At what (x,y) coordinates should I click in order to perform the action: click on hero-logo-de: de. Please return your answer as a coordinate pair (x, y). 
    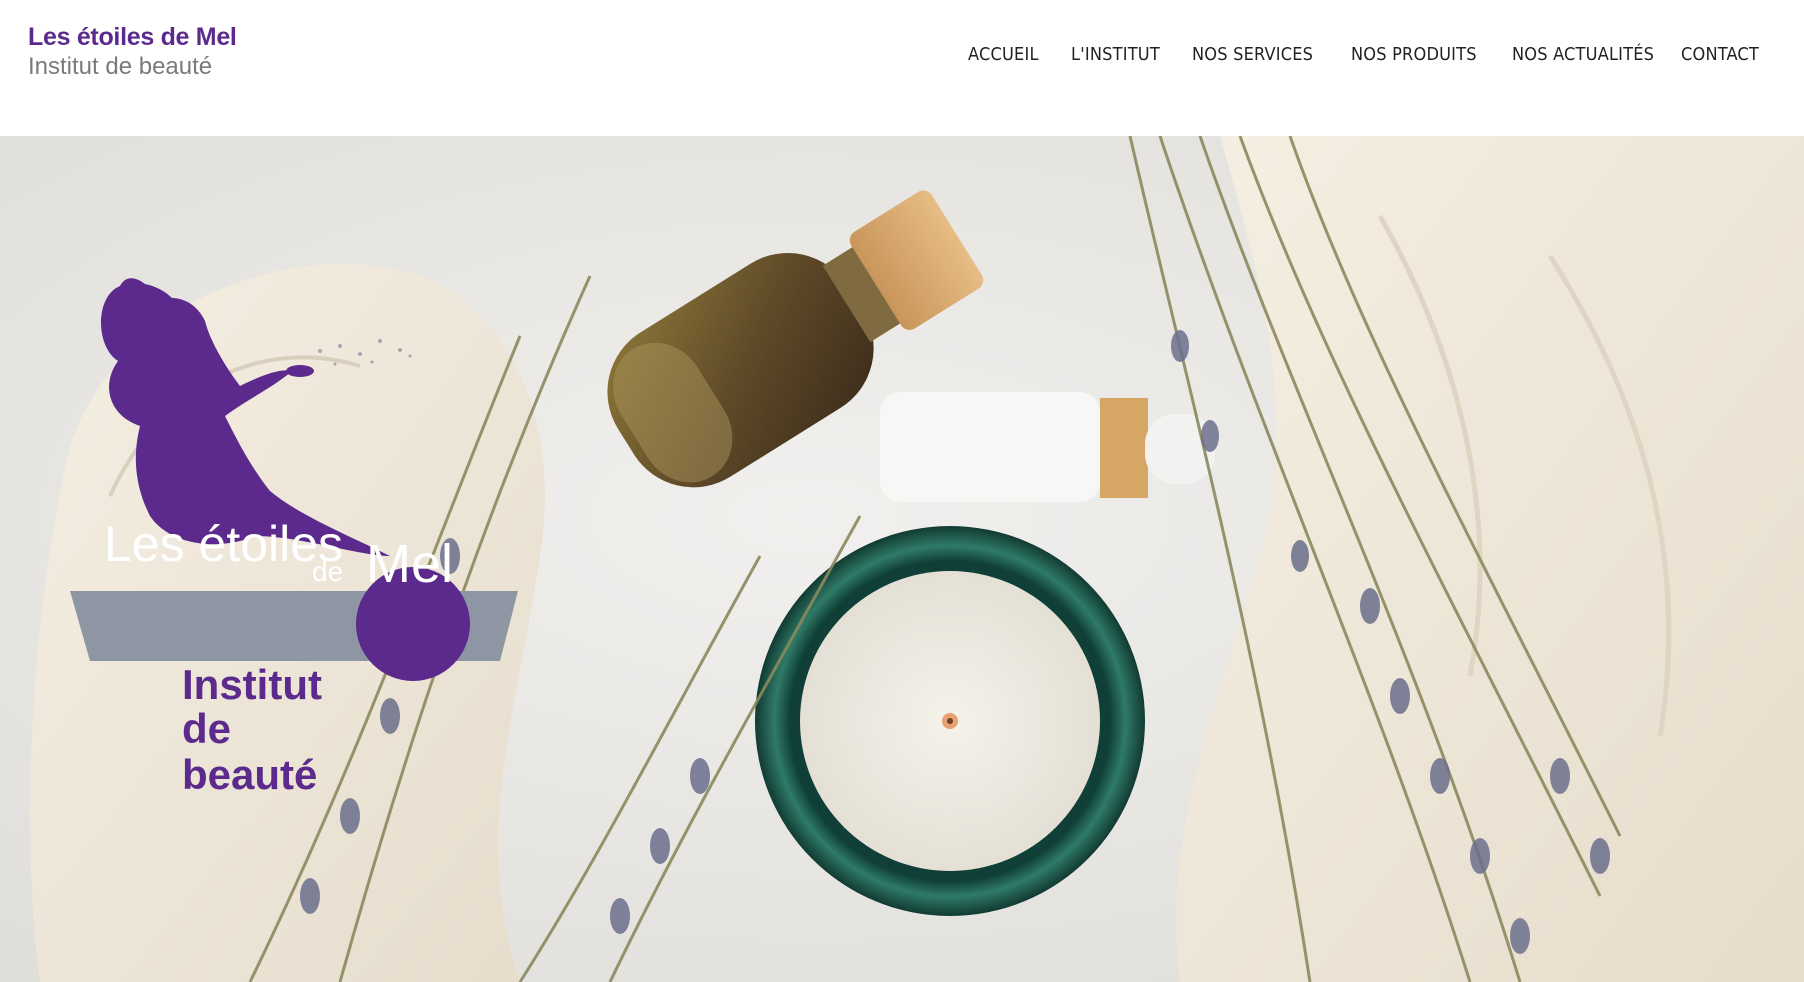
    Looking at the image, I should click on (328, 571).